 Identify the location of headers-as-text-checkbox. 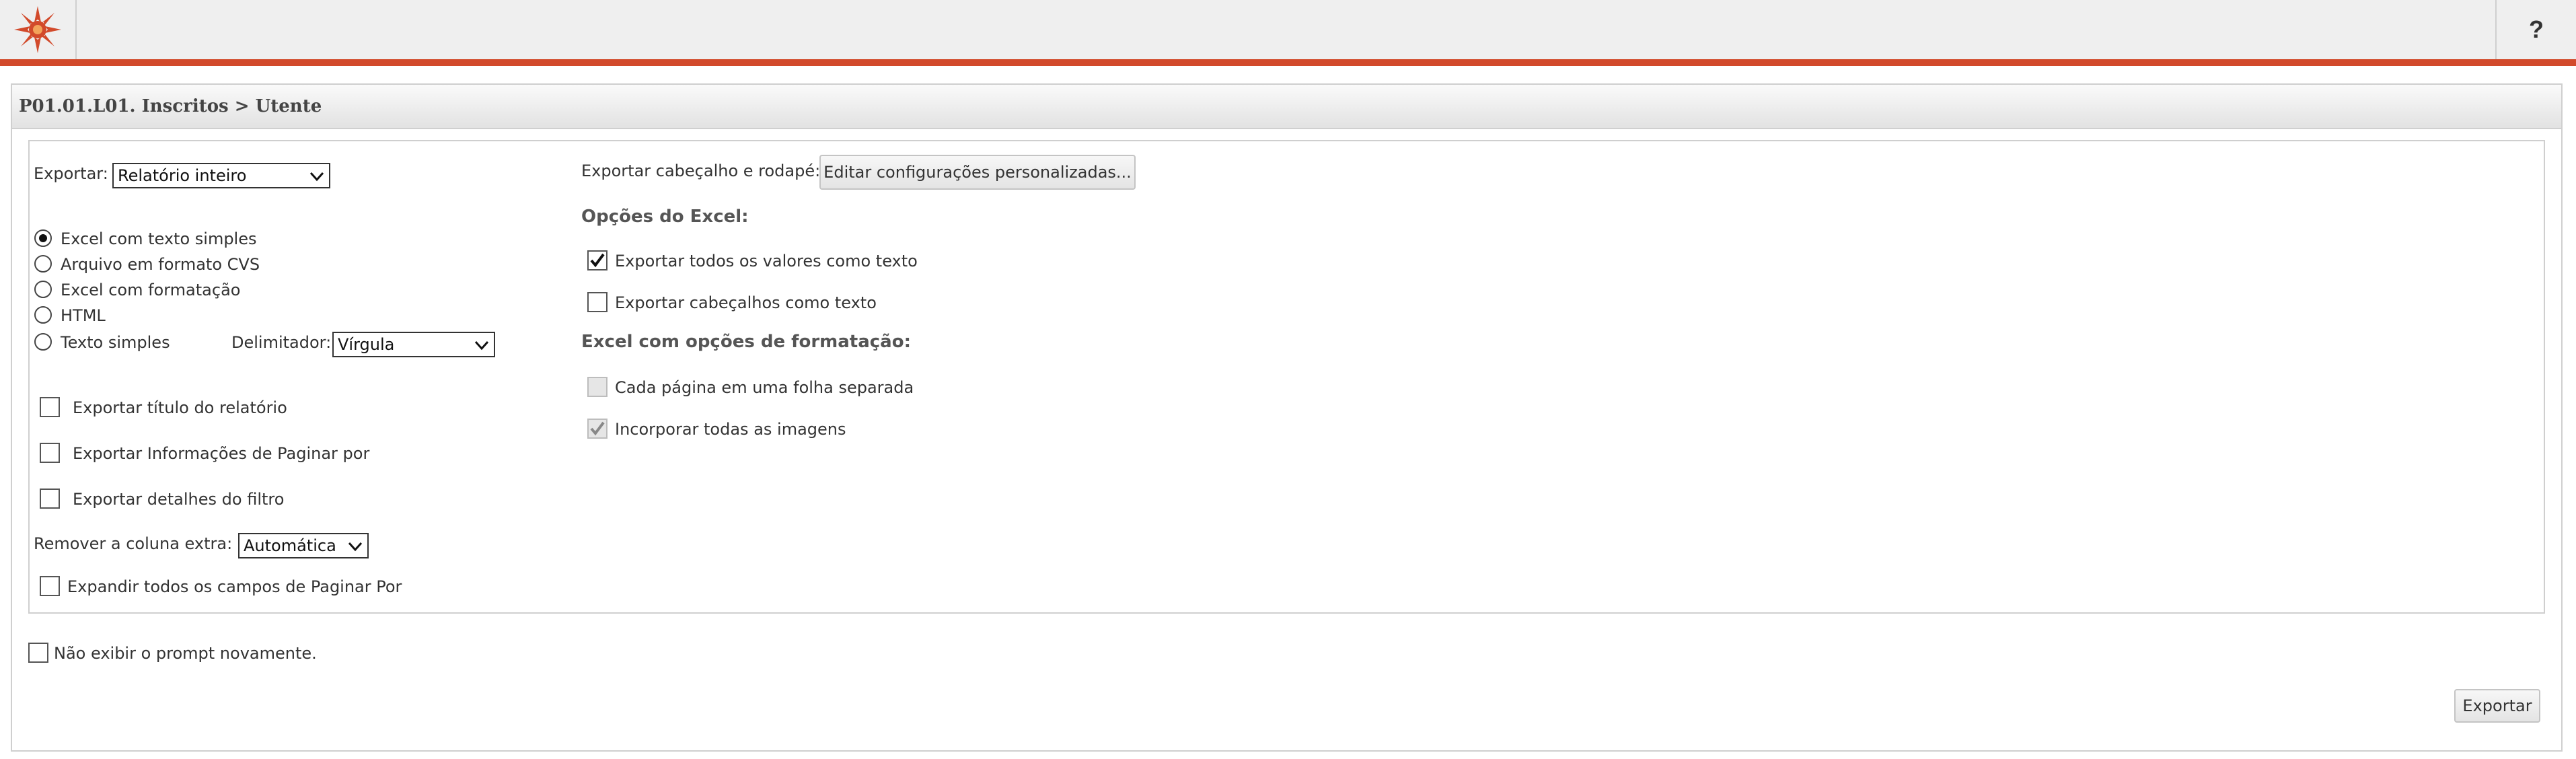
(597, 302).